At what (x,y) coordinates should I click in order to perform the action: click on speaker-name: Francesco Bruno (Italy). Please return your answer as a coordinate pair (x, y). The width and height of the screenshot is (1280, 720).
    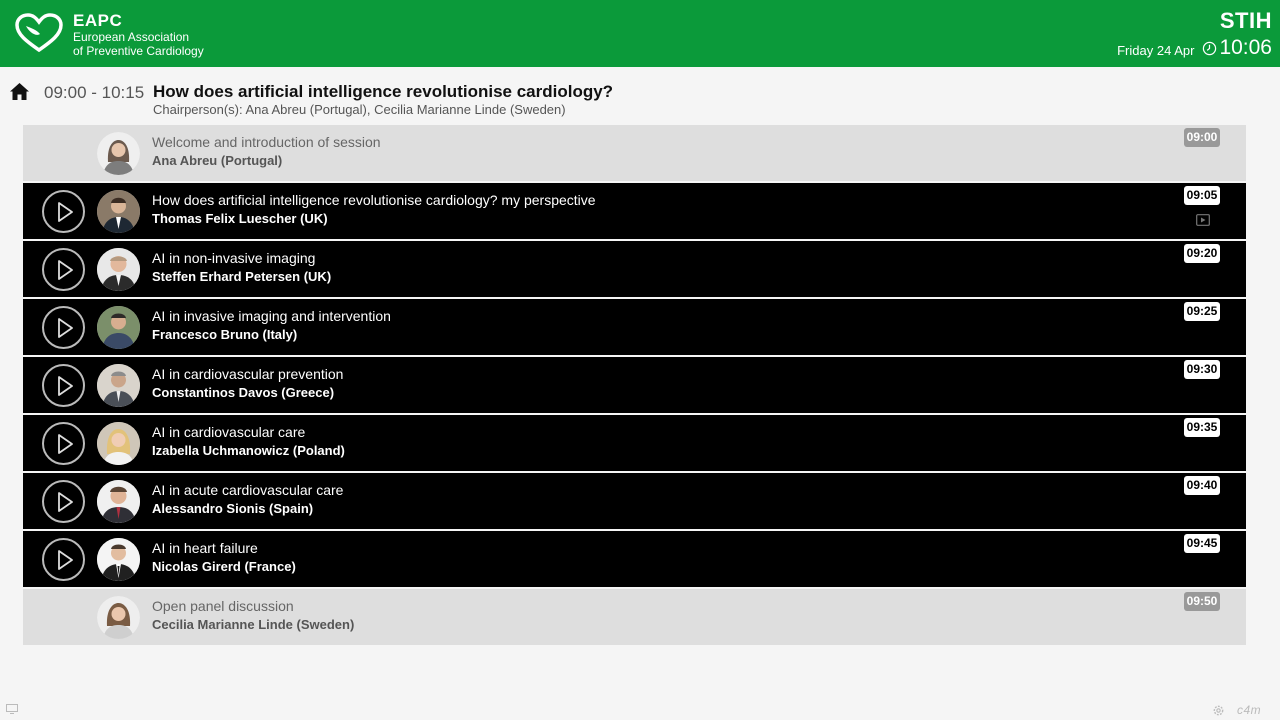
    Looking at the image, I should click on (225, 334).